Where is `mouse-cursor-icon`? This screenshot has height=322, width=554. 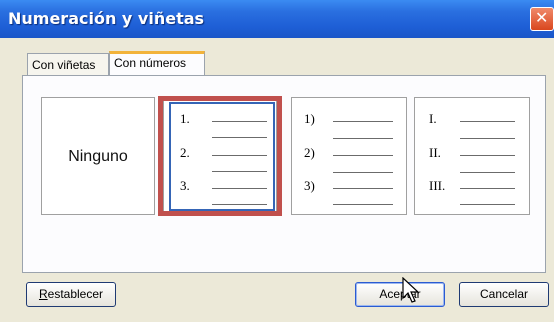
mouse-cursor-icon is located at coordinates (411, 290).